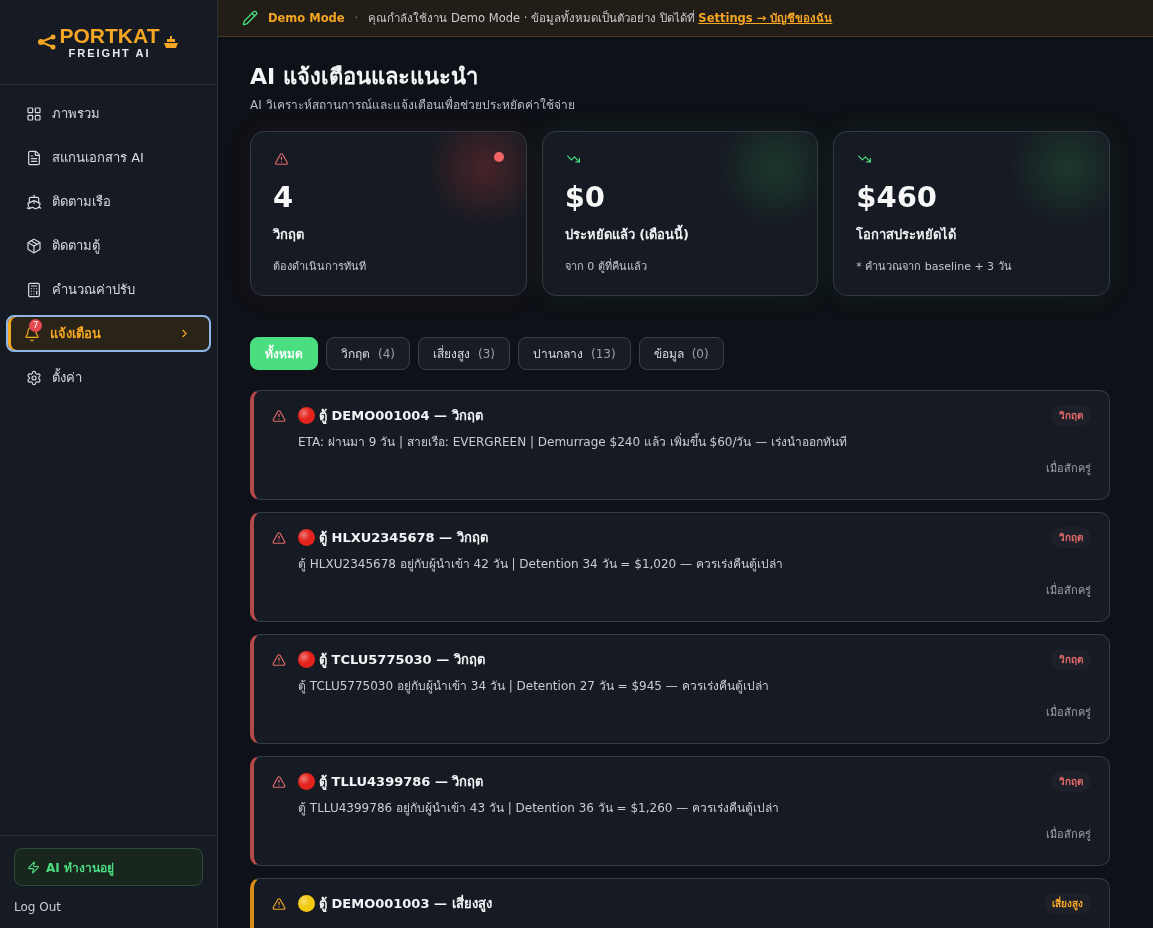  I want to click on nav-item: คำนวณค่าปรับ, so click(108, 289).